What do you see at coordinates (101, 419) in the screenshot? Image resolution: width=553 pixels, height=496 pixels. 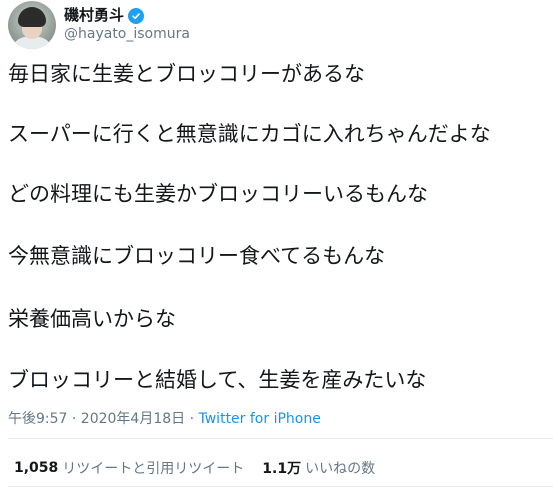 I see `timestamp: 午後9:57 · 2020年4月18日 ·` at bounding box center [101, 419].